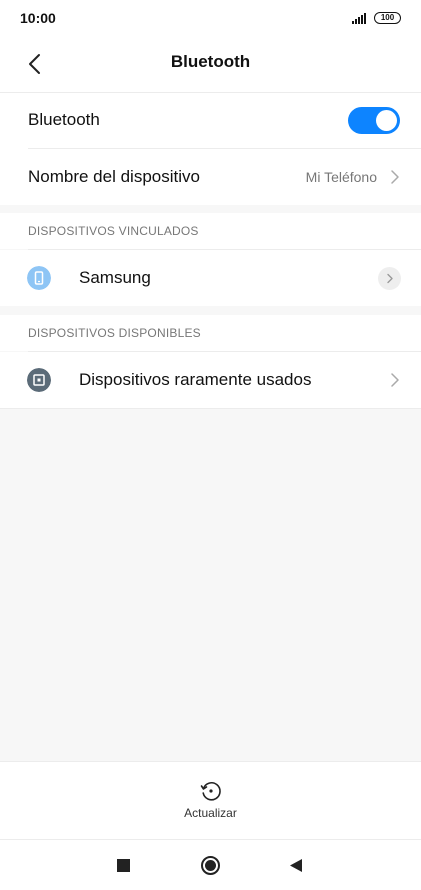 The width and height of the screenshot is (421, 890). I want to click on signal-icon, so click(359, 18).